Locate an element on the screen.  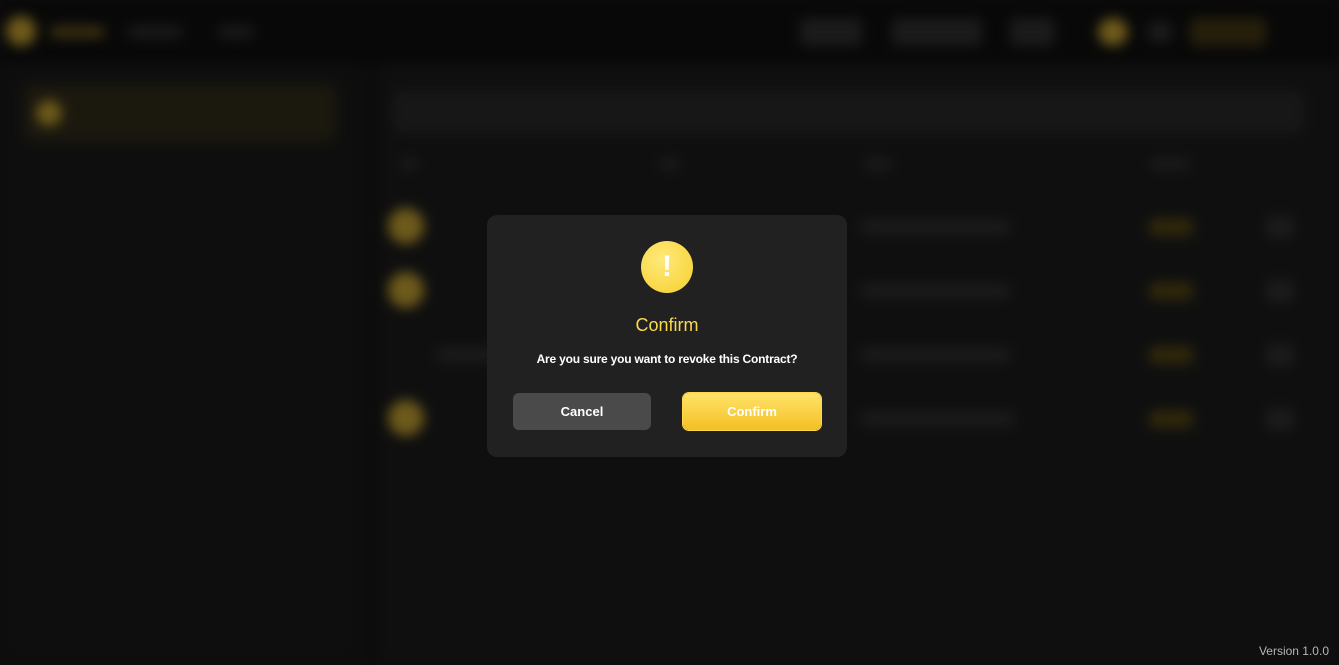
version-label: Version 1.0.0 is located at coordinates (1293, 651).